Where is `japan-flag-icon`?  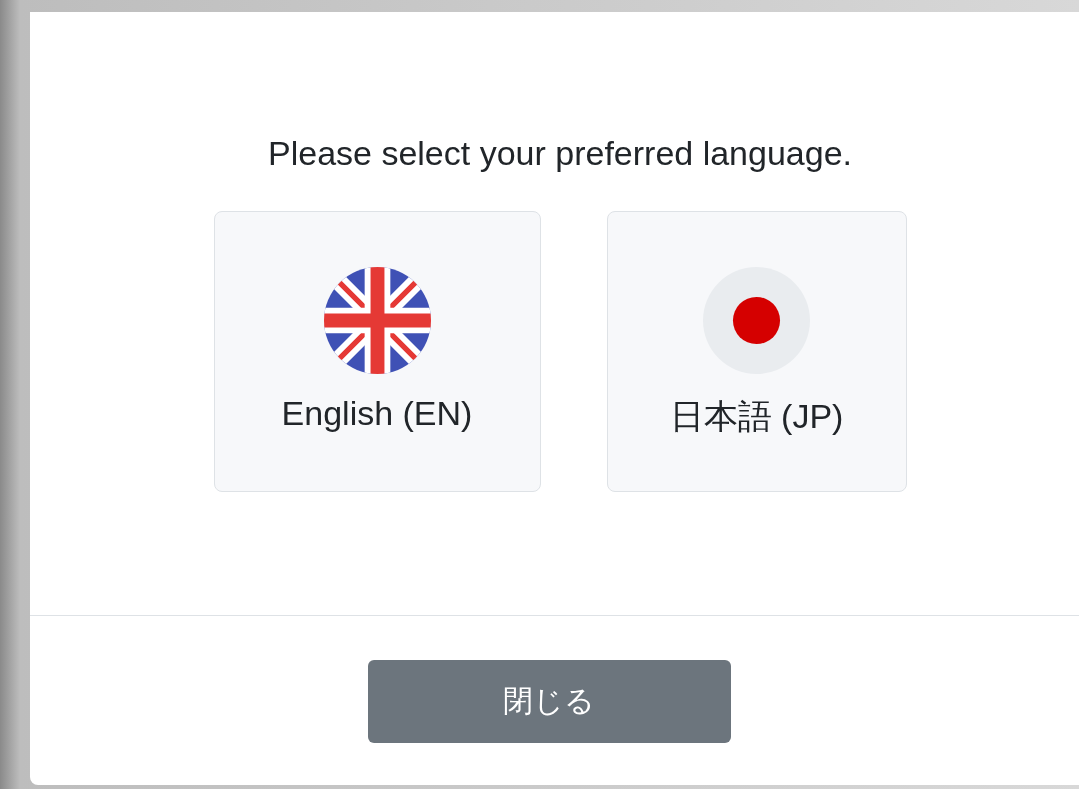 japan-flag-icon is located at coordinates (756, 320).